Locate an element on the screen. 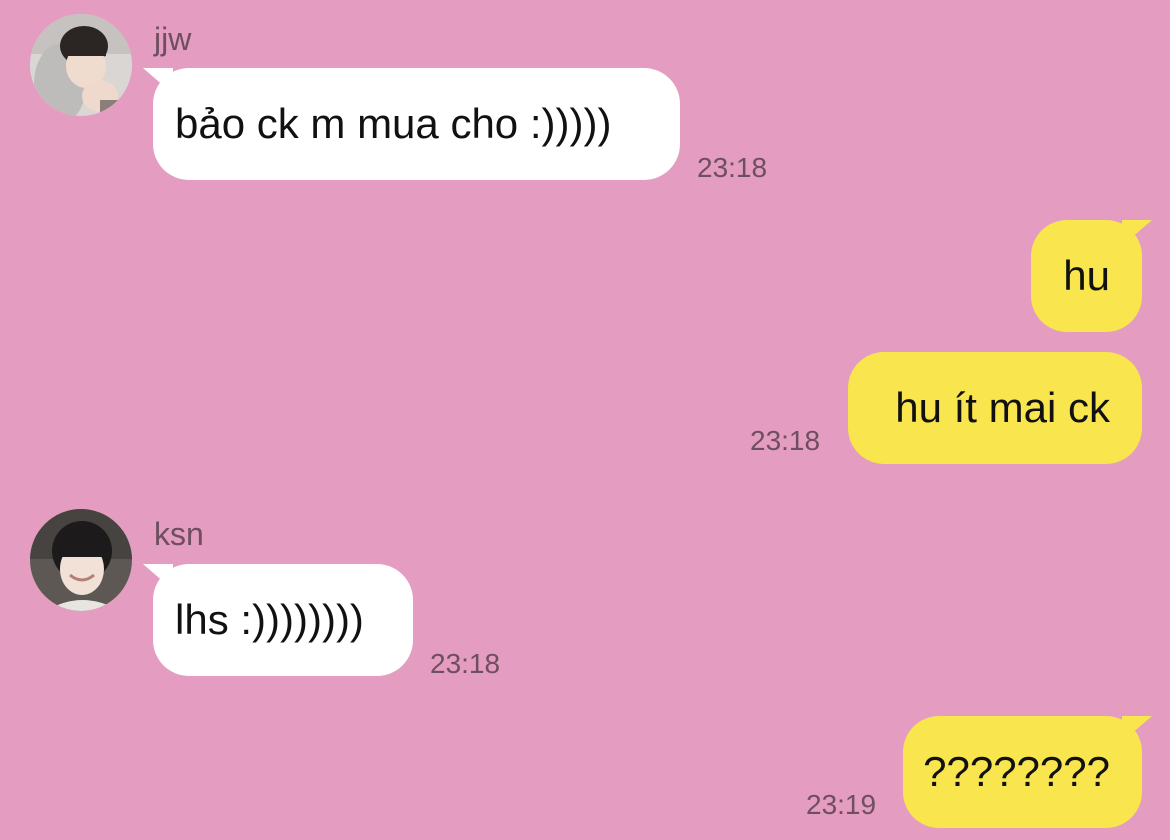 The height and width of the screenshot is (840, 1170). message-timestamp: 23:19 is located at coordinates (841, 804).